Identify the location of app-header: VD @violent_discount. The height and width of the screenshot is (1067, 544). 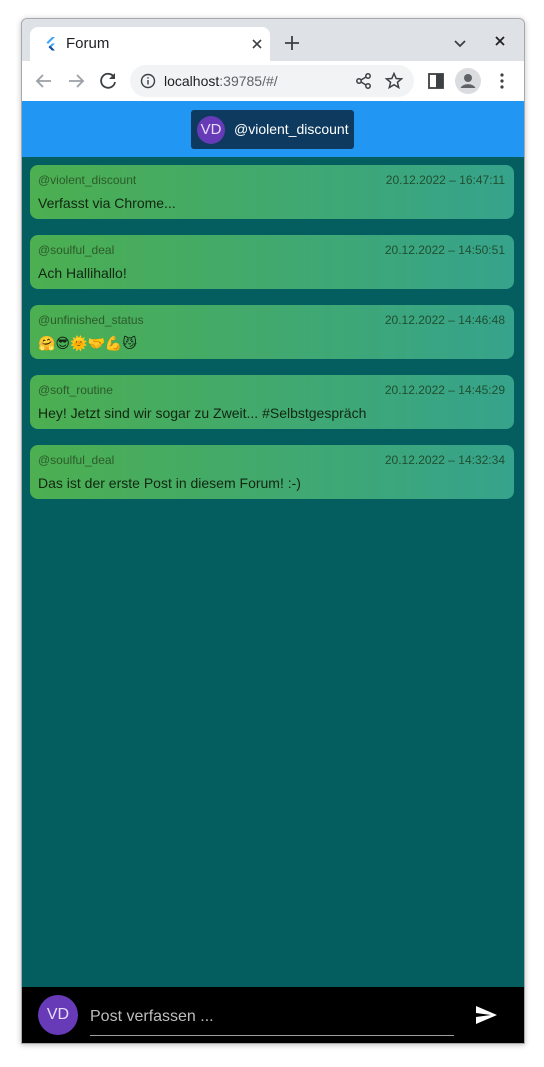
(273, 129).